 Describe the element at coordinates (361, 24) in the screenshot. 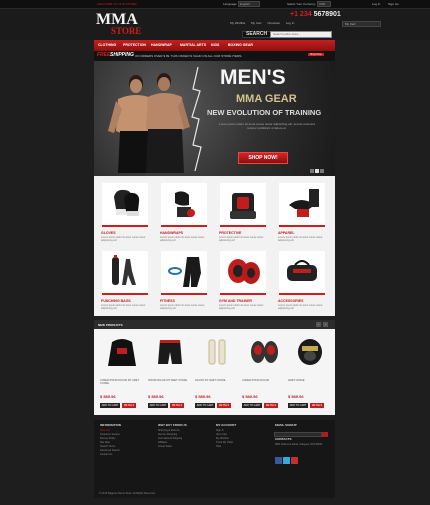

I see `cart-dropdown: My Cart` at that location.